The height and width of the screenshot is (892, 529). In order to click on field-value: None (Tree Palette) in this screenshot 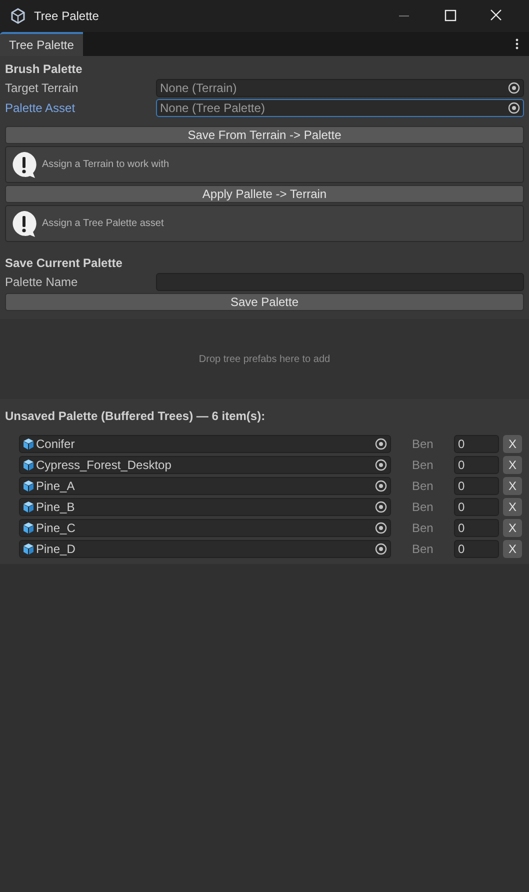, I will do `click(213, 108)`.